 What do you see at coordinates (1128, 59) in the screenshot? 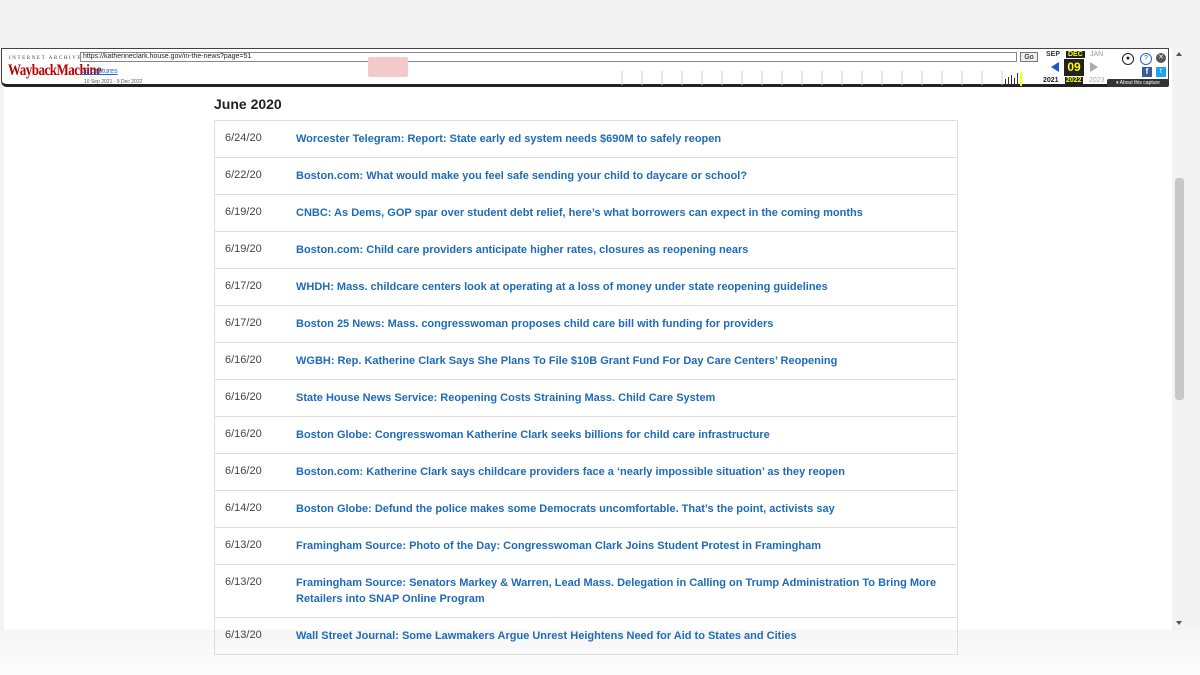
I see `account-icon: ●` at bounding box center [1128, 59].